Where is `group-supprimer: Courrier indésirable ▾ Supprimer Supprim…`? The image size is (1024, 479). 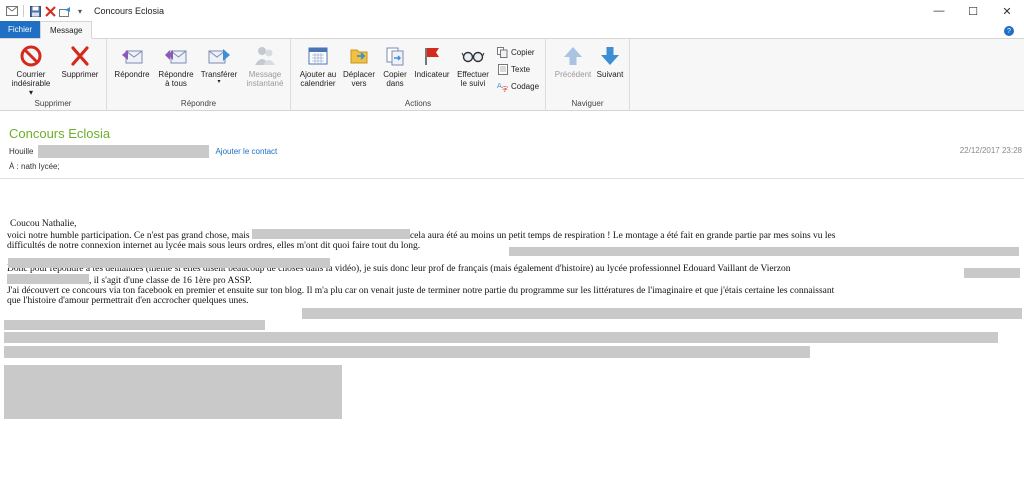 group-supprimer: Courrier indésirable ▾ Supprimer Supprim… is located at coordinates (53, 75).